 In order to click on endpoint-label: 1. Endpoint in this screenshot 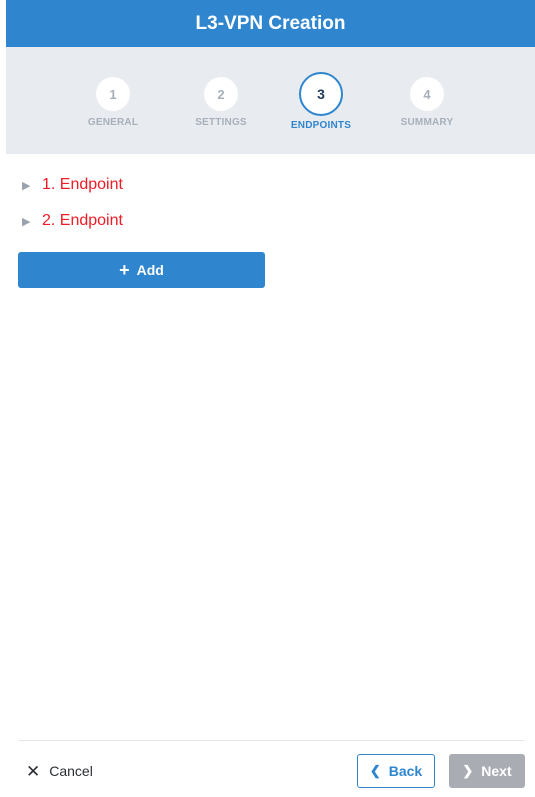, I will do `click(82, 184)`.